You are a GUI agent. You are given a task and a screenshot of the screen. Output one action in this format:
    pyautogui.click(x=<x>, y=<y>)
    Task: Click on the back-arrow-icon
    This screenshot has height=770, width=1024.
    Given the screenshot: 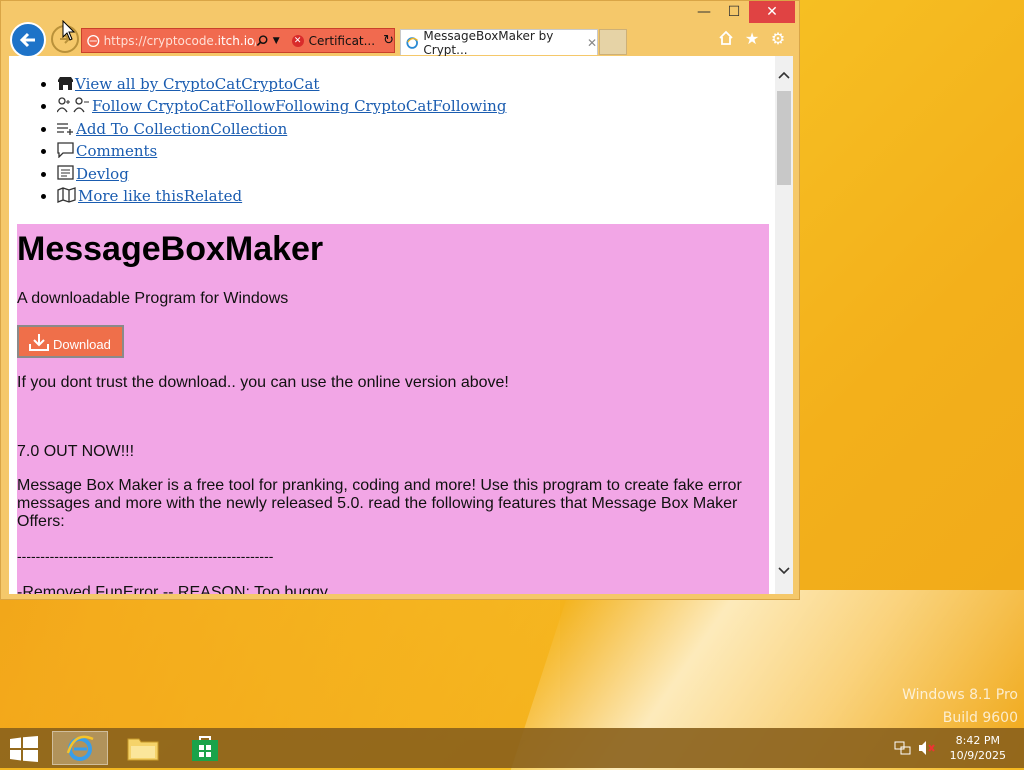 What is the action you would take?
    pyautogui.click(x=27, y=40)
    